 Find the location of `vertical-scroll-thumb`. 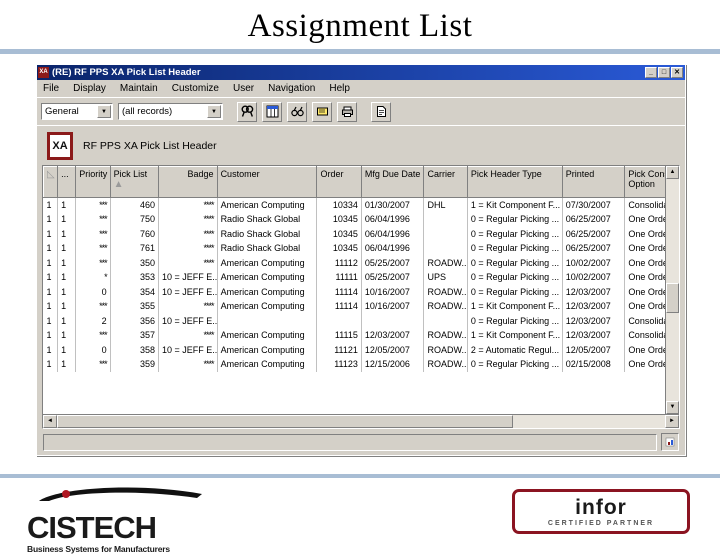

vertical-scroll-thumb is located at coordinates (672, 298).